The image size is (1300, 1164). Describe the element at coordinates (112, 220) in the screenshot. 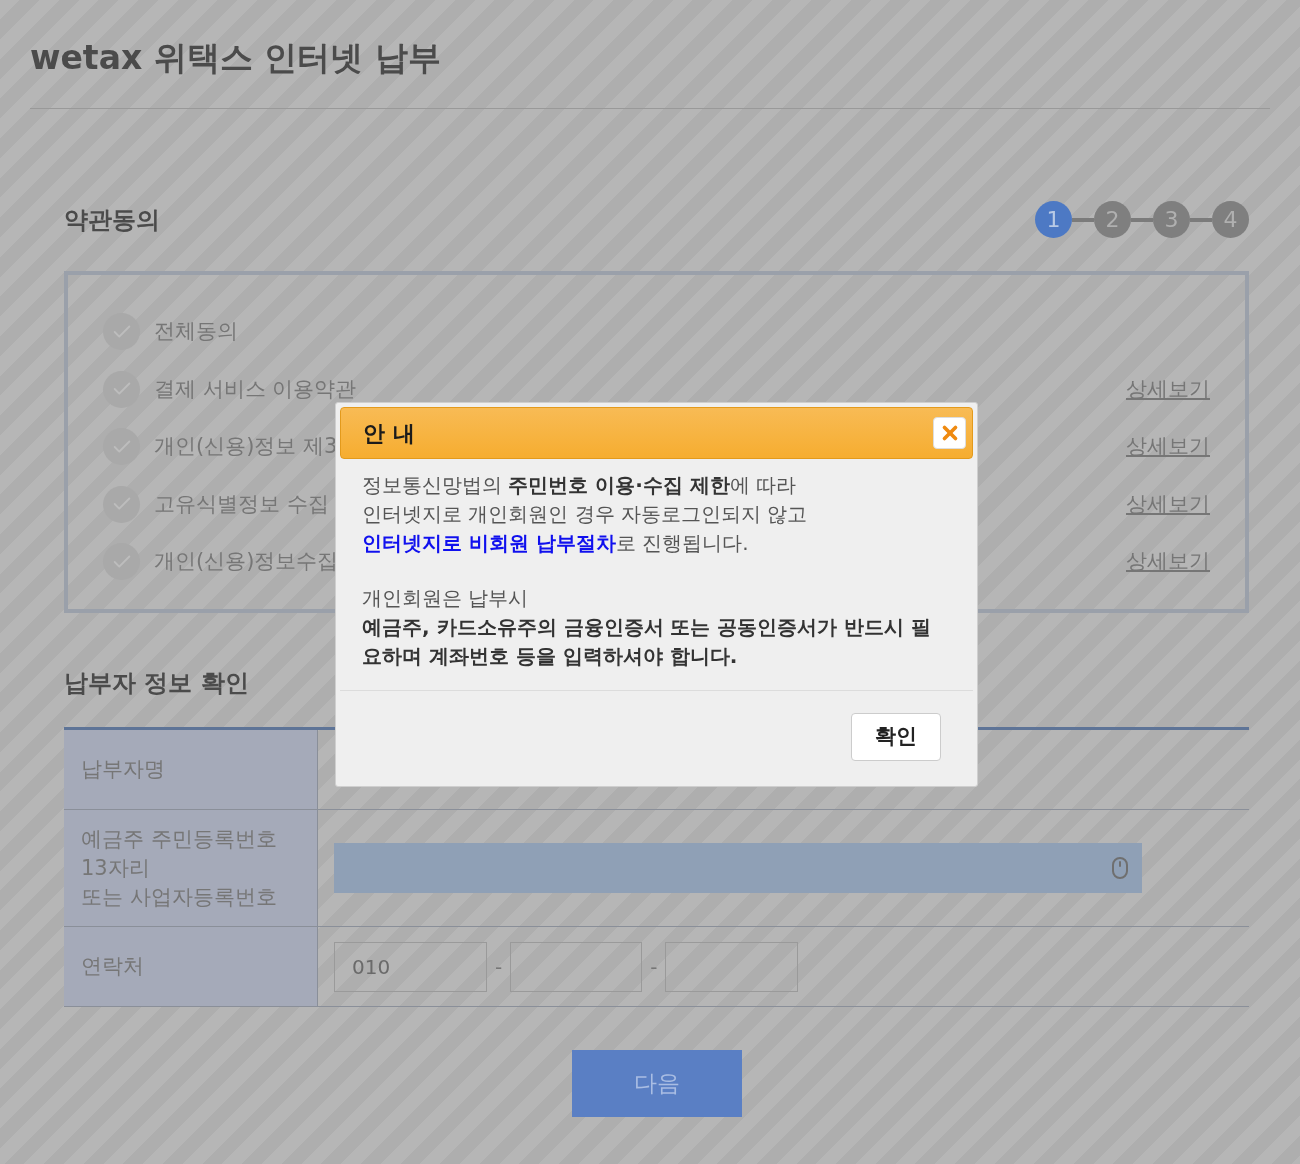

I see `section-heading: 약관동의` at that location.